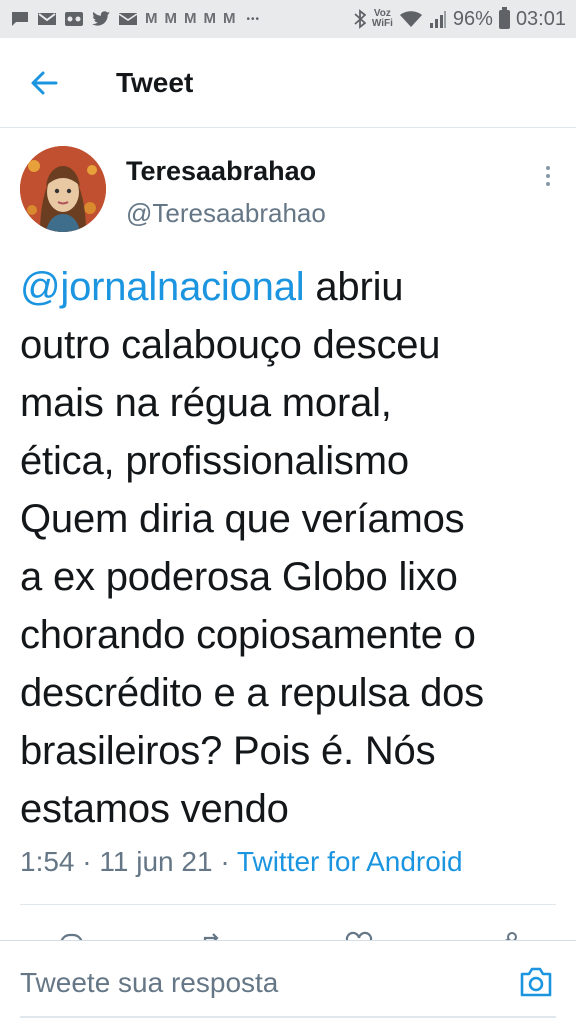 This screenshot has width=576, height=1024. Describe the element at coordinates (354, 287) in the screenshot. I see `tweet-line-text: abriu` at that location.